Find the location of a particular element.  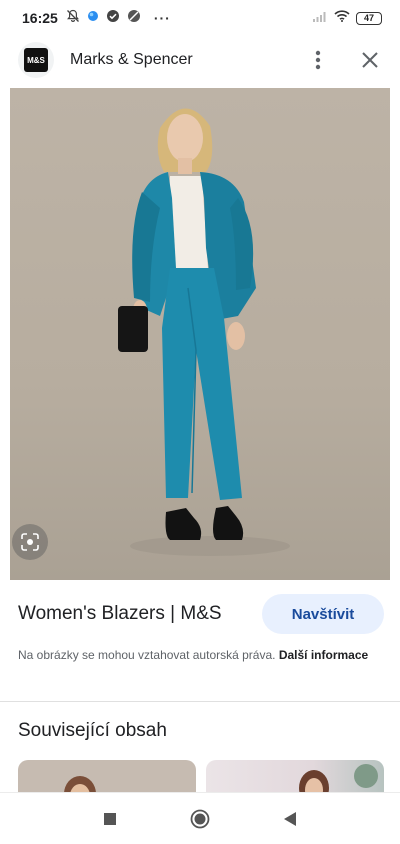

back-icon is located at coordinates (290, 819).